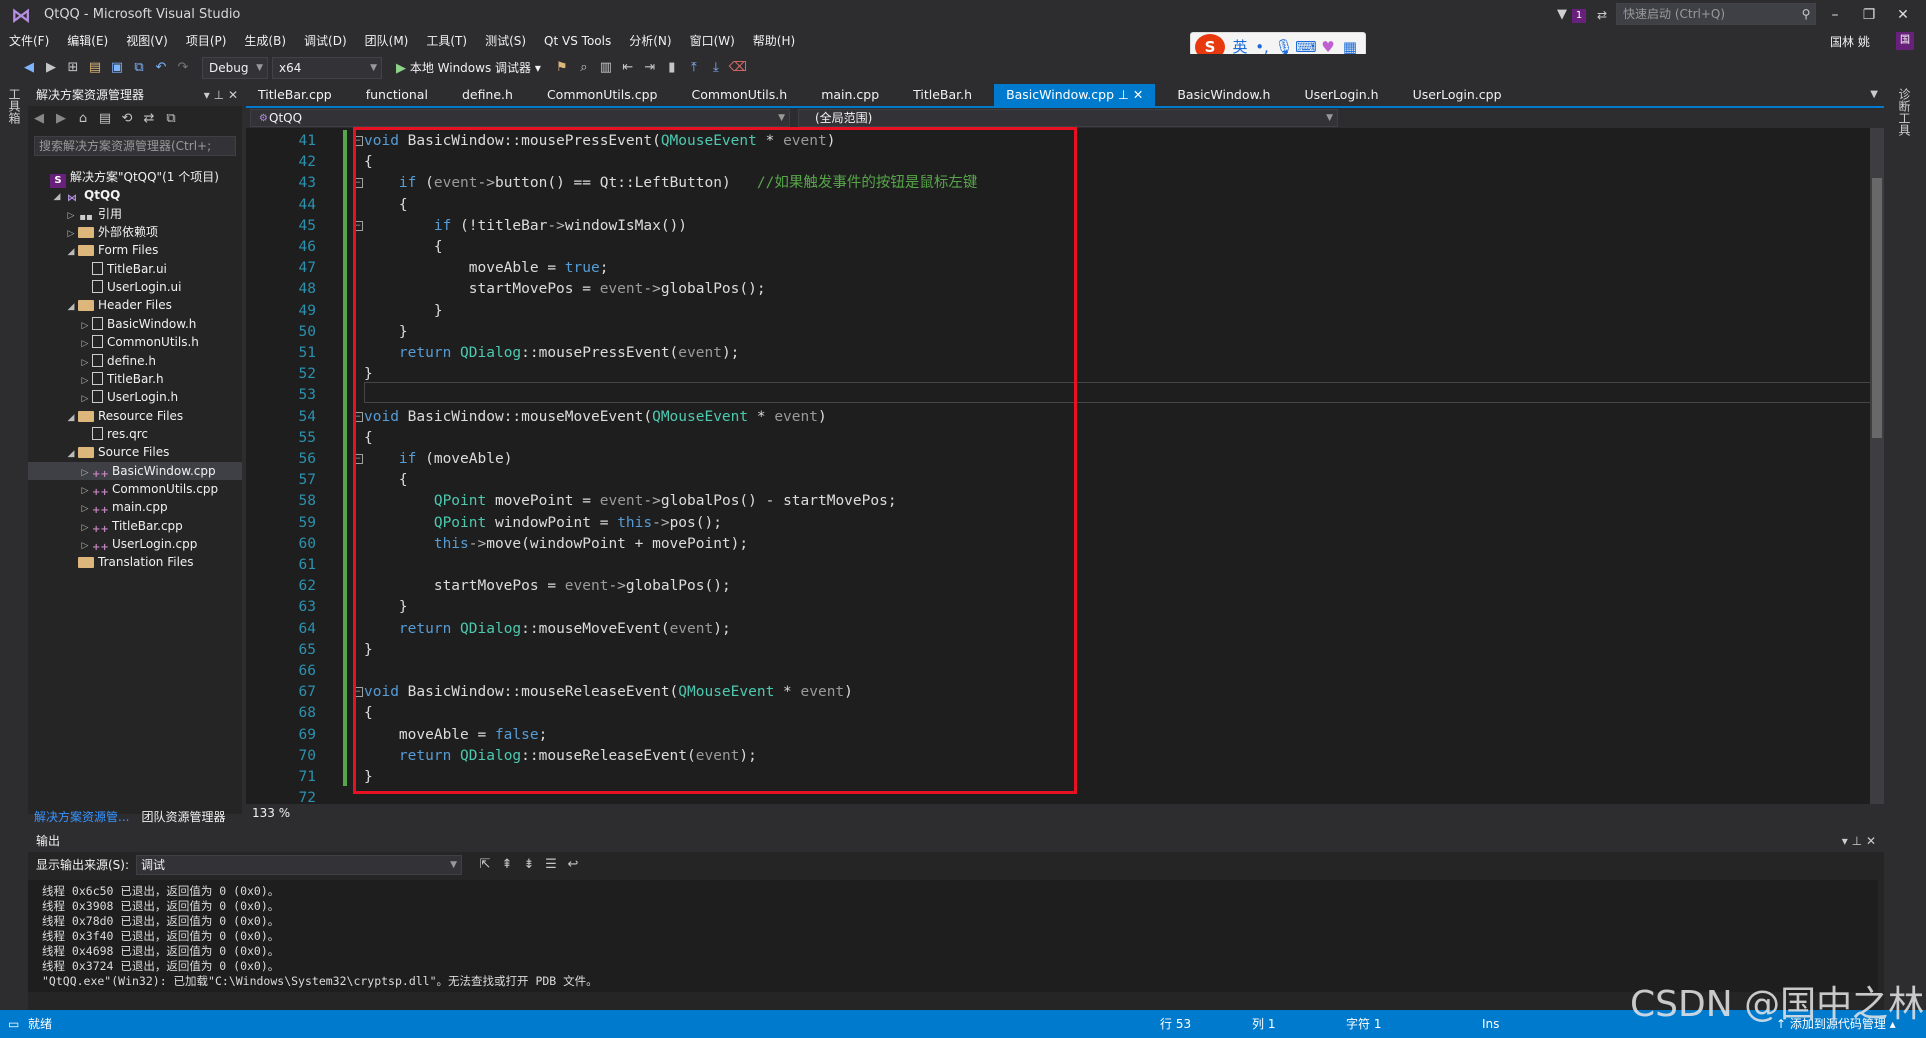 This screenshot has height=1038, width=1926. What do you see at coordinates (299, 865) in the screenshot?
I see `output-source-select: 调试 ▼` at bounding box center [299, 865].